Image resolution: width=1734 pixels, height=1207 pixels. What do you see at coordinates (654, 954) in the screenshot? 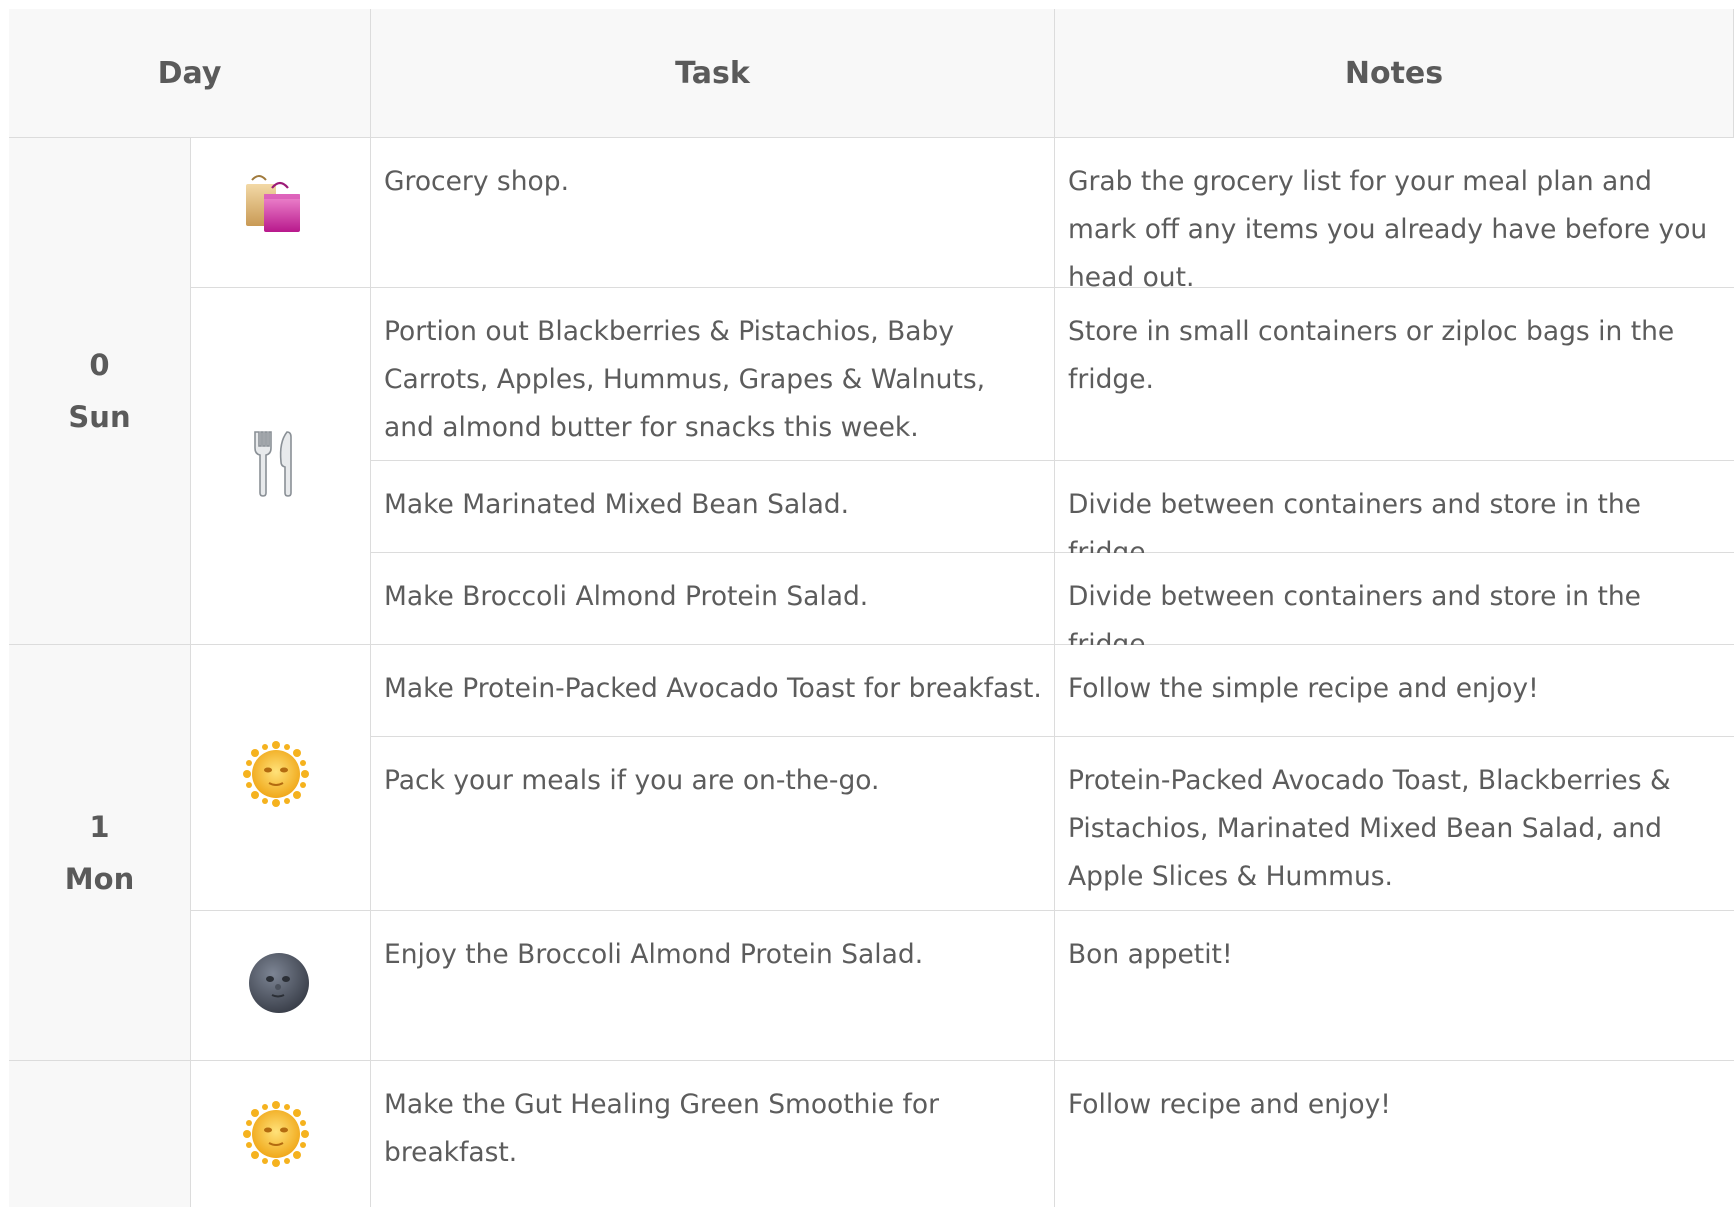
I see `task-text: Enjoy the Broccoli Almond Protein Salad.` at bounding box center [654, 954].